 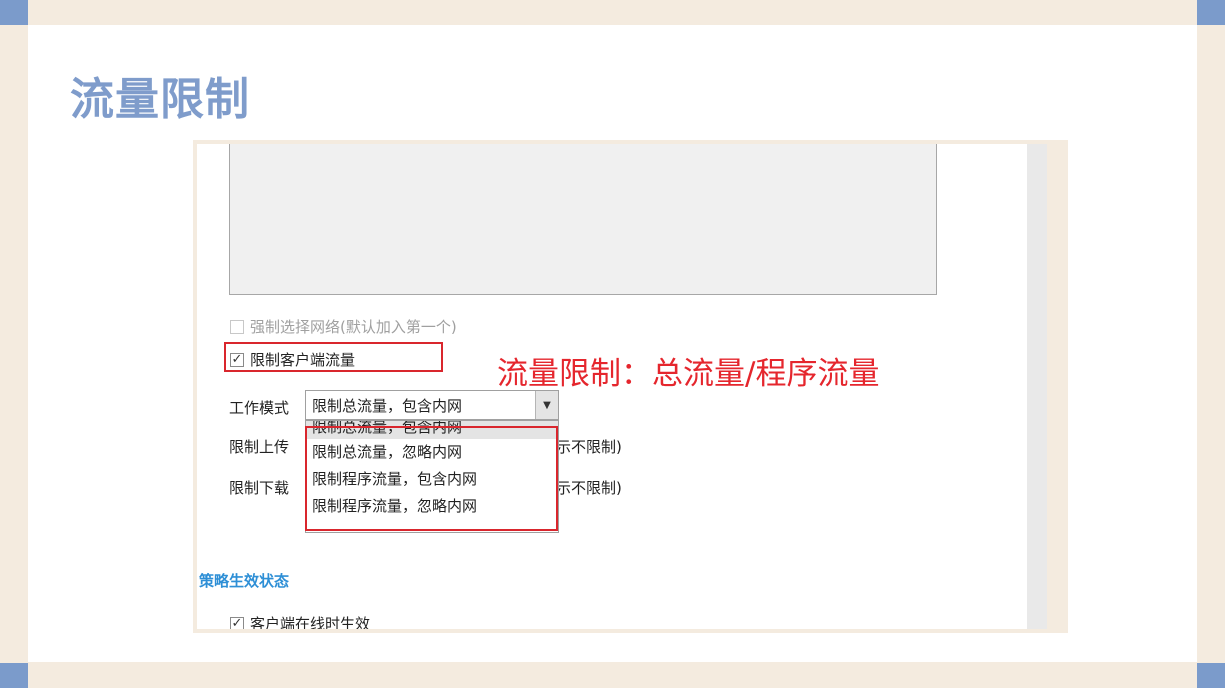 What do you see at coordinates (431, 478) in the screenshot?
I see `highlight-box-dropdown` at bounding box center [431, 478].